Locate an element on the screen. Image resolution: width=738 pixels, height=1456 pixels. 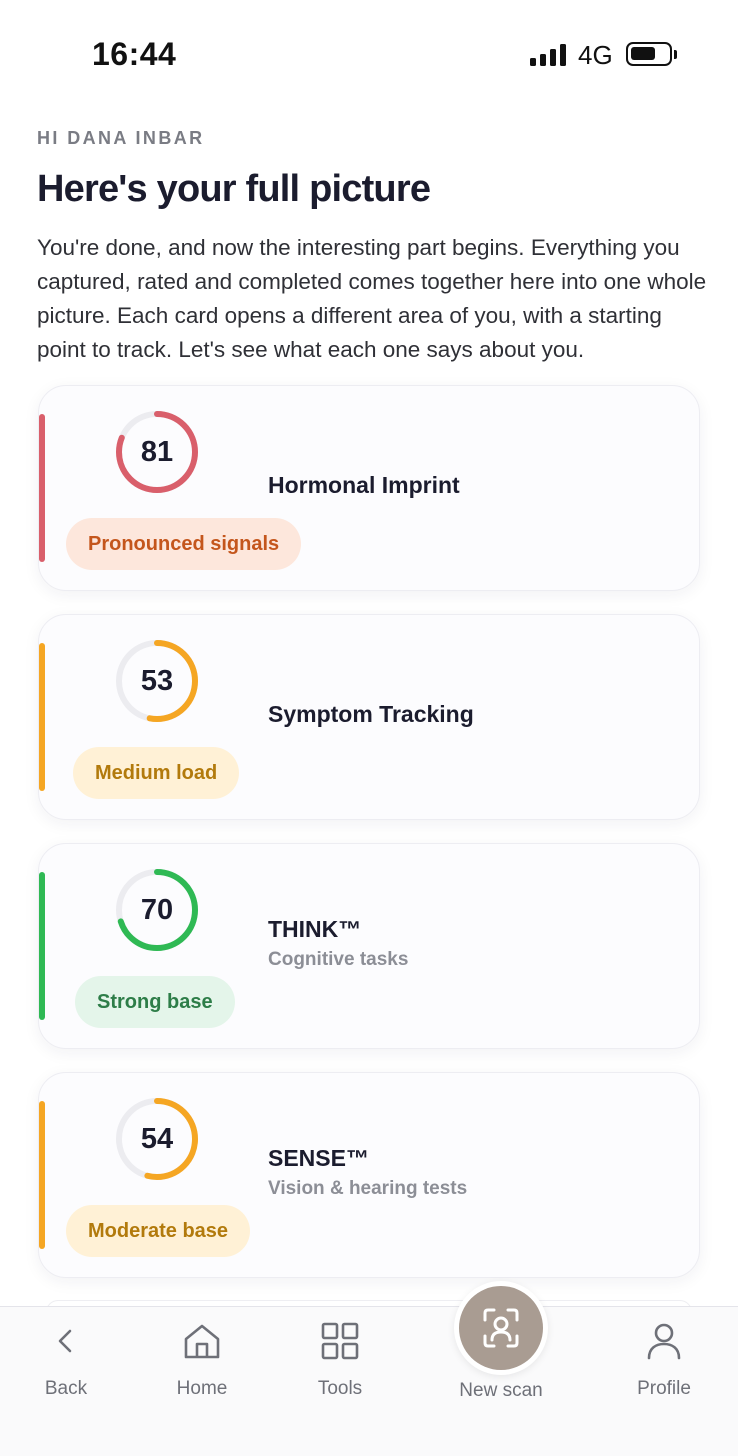
card-subtitle: Vision & hearing tests is located at coordinates (368, 1188).